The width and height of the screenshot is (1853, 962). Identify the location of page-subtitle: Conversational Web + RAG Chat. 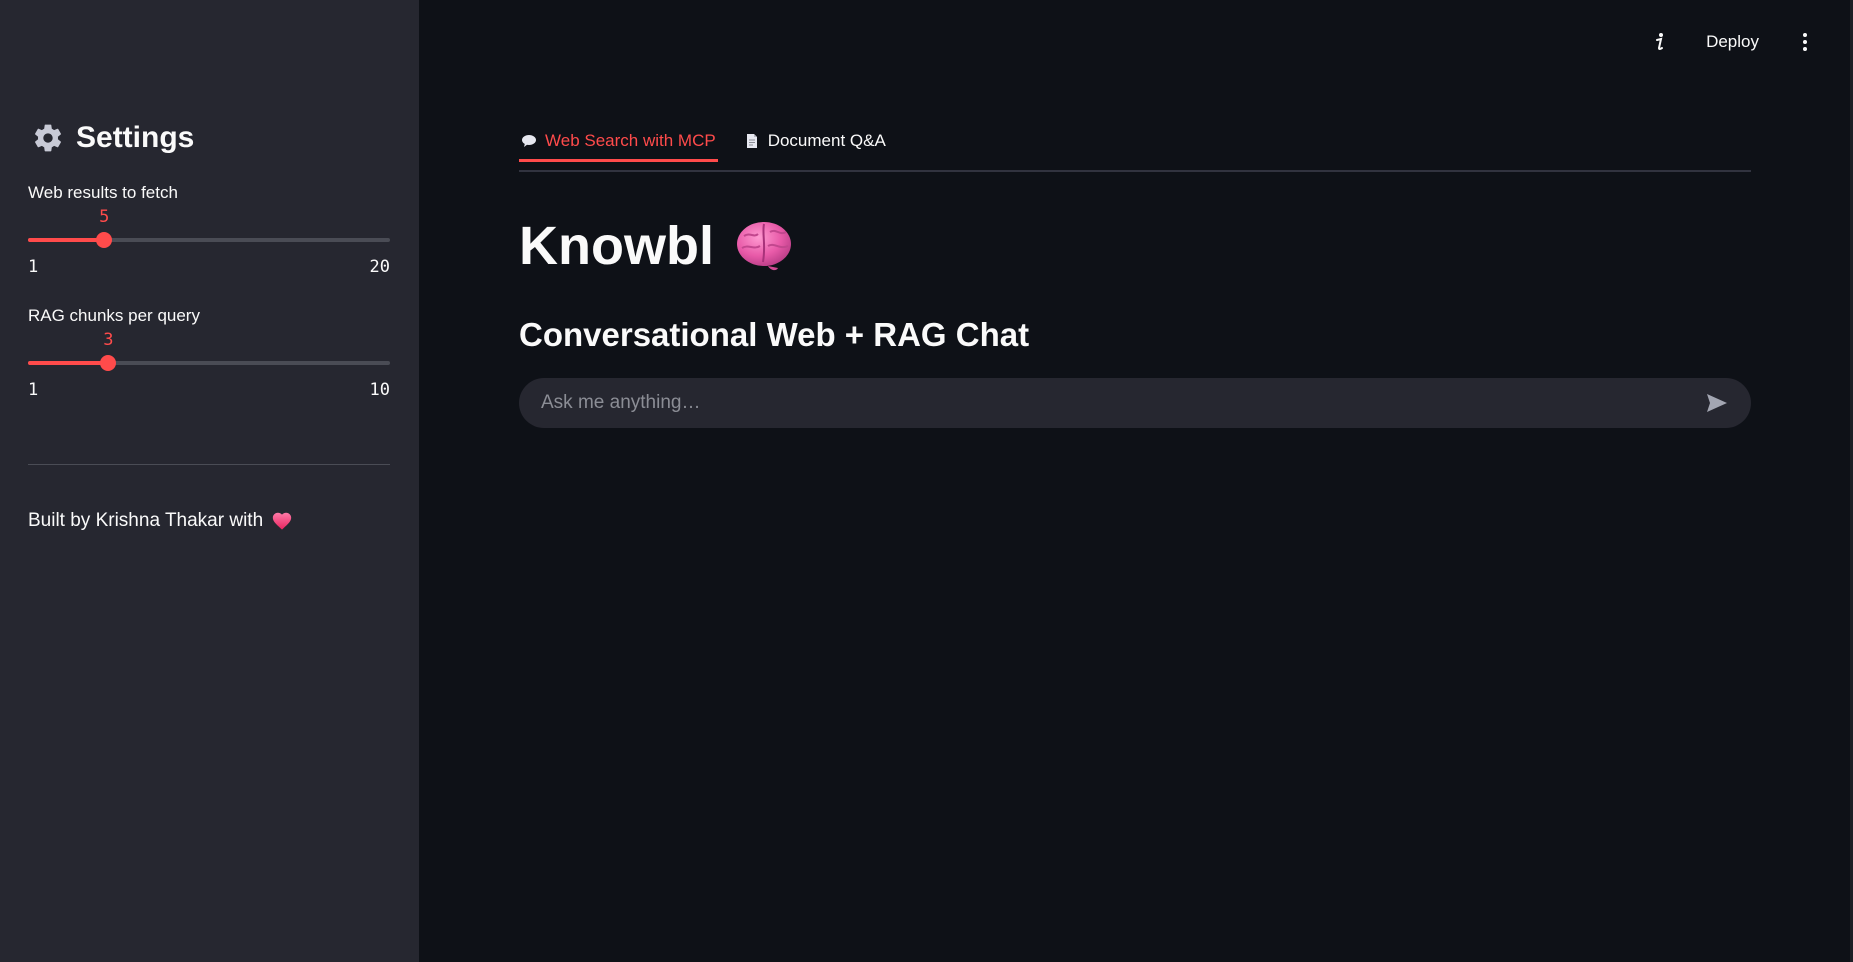
(774, 334).